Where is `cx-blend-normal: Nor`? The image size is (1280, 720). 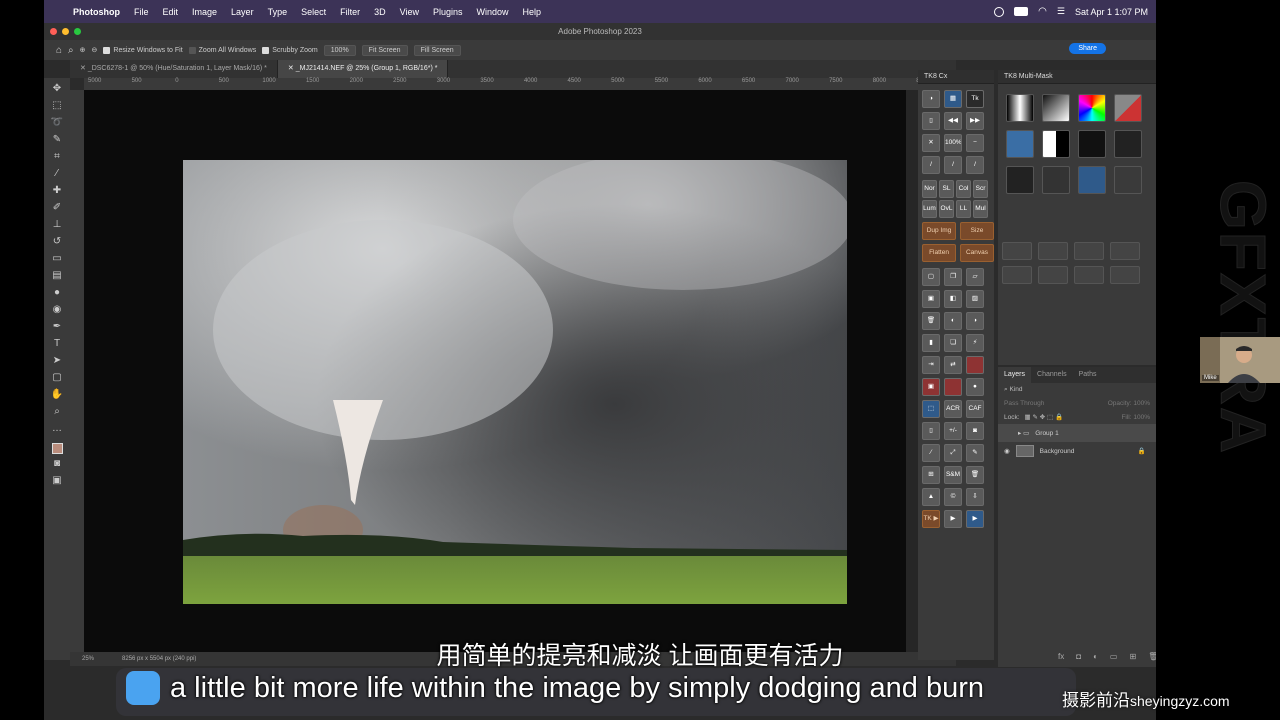
cx-blend-normal: Nor is located at coordinates (929, 189).